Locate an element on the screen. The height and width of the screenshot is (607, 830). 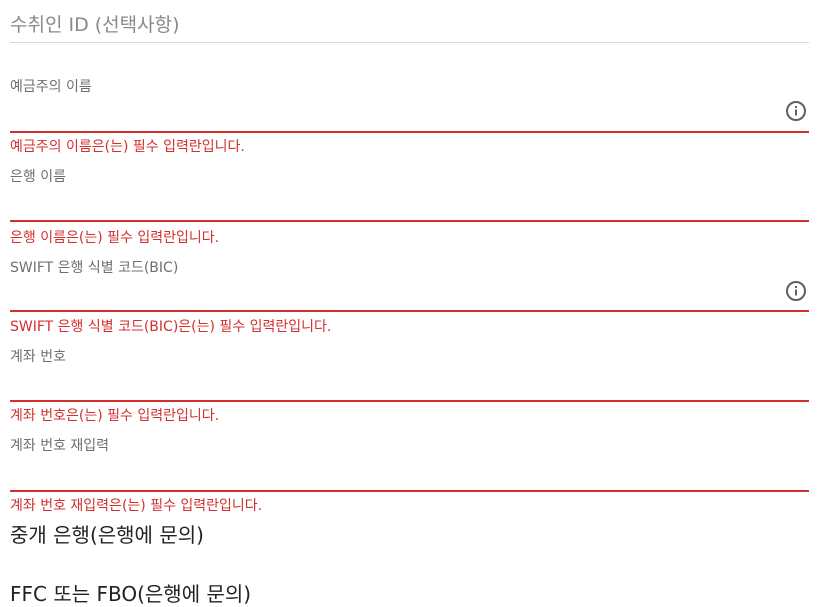
account-holder-name-error: 예금주의 이름은(는) 필수 입력란입니다. is located at coordinates (127, 147).